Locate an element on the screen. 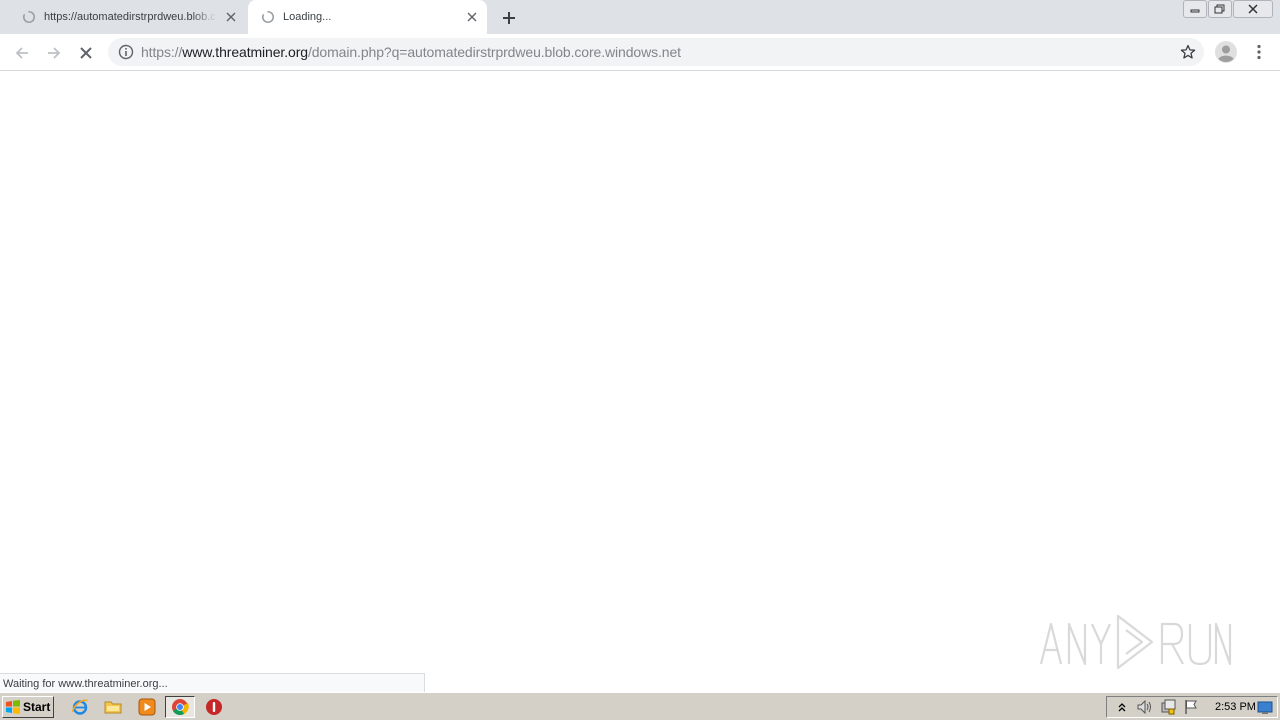 This screenshot has height=720, width=1280. close-icon is located at coordinates (1253, 9).